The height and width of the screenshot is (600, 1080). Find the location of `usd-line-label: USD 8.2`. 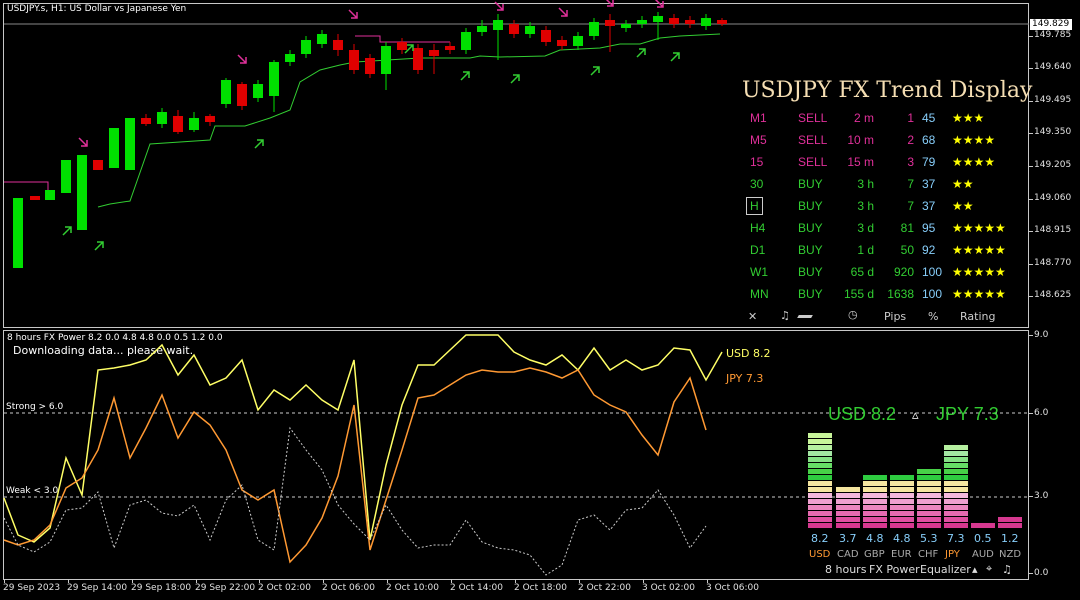

usd-line-label: USD 8.2 is located at coordinates (748, 353).